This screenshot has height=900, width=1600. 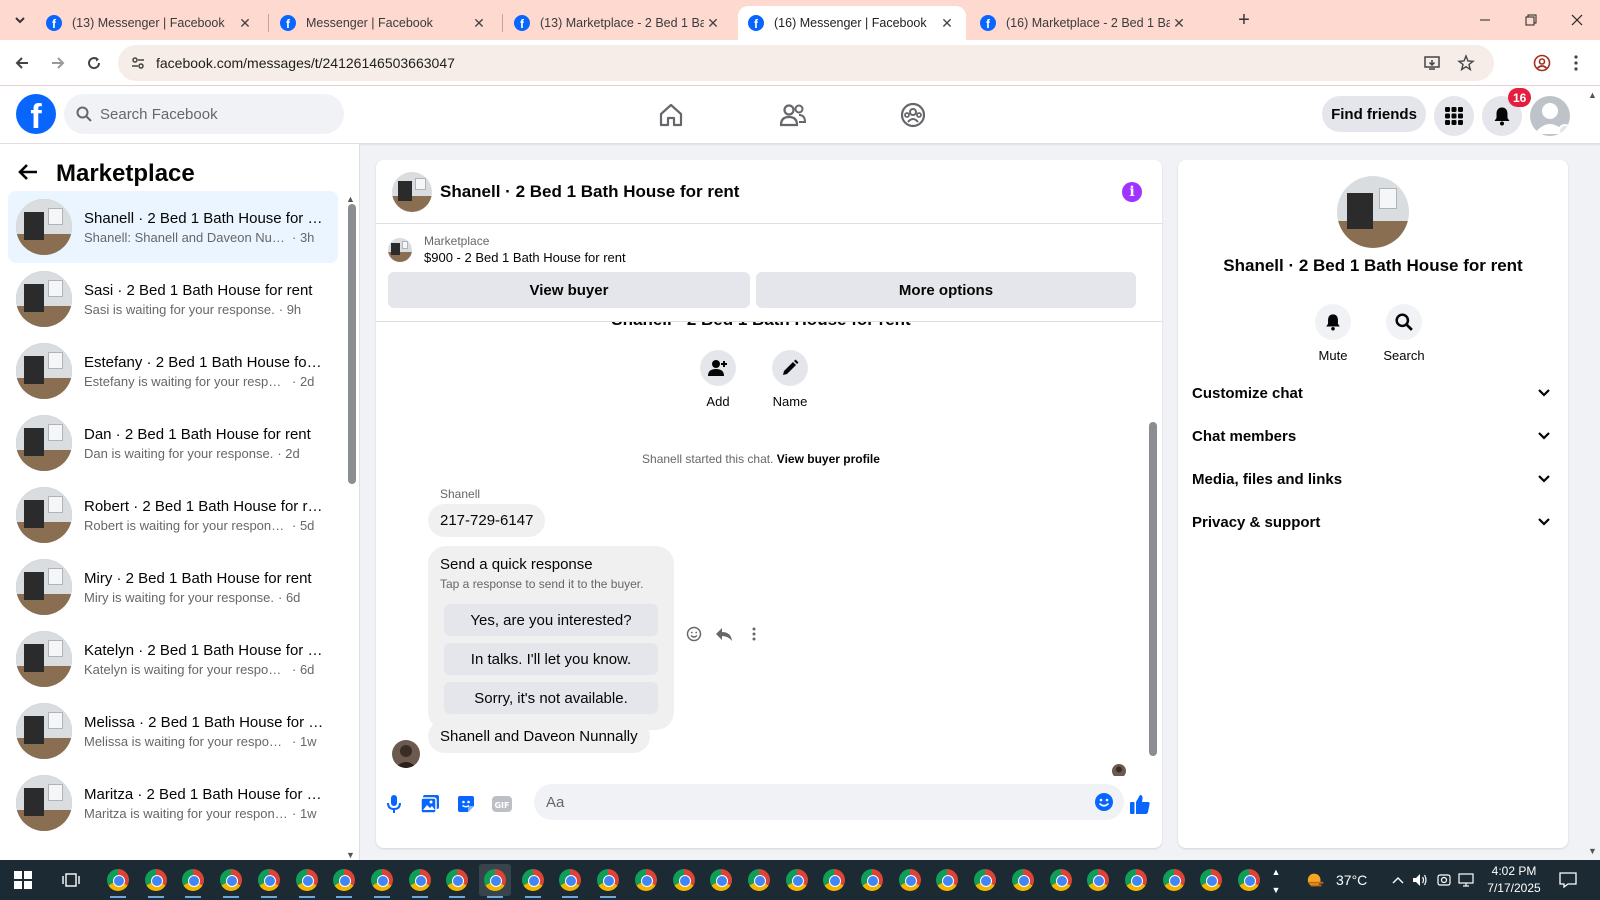 I want to click on view-buyer-button: View buyer, so click(x=569, y=290).